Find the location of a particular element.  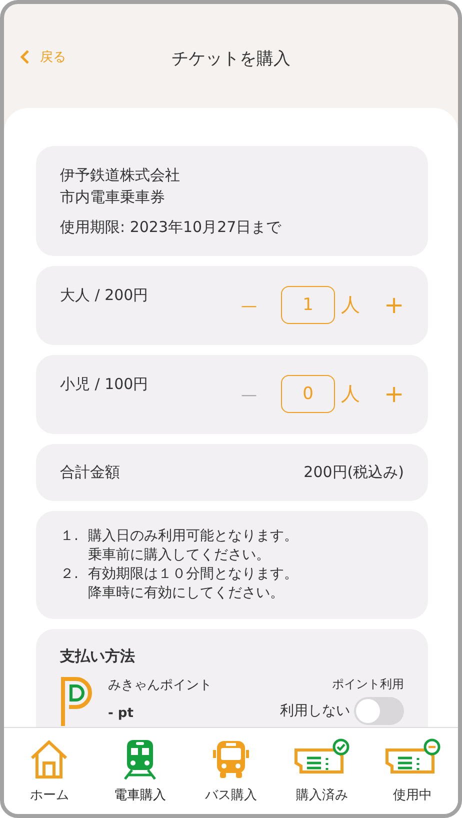

note-text: 乗車前に購入してください。 is located at coordinates (179, 555).